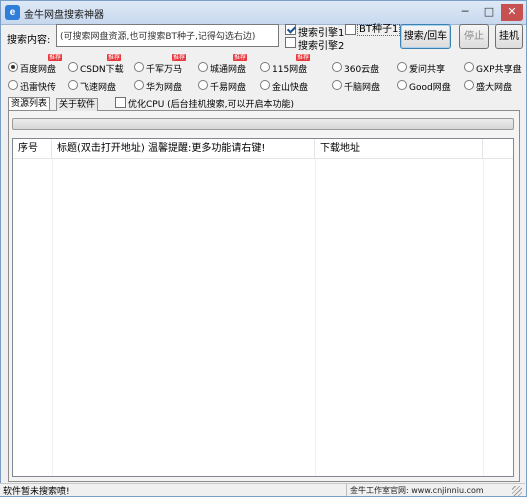 The height and width of the screenshot is (497, 527). I want to click on table-header: 序号 标题(双击打开地址) 温馨提醒:更多功能请右键! 下载地址, so click(263, 149).